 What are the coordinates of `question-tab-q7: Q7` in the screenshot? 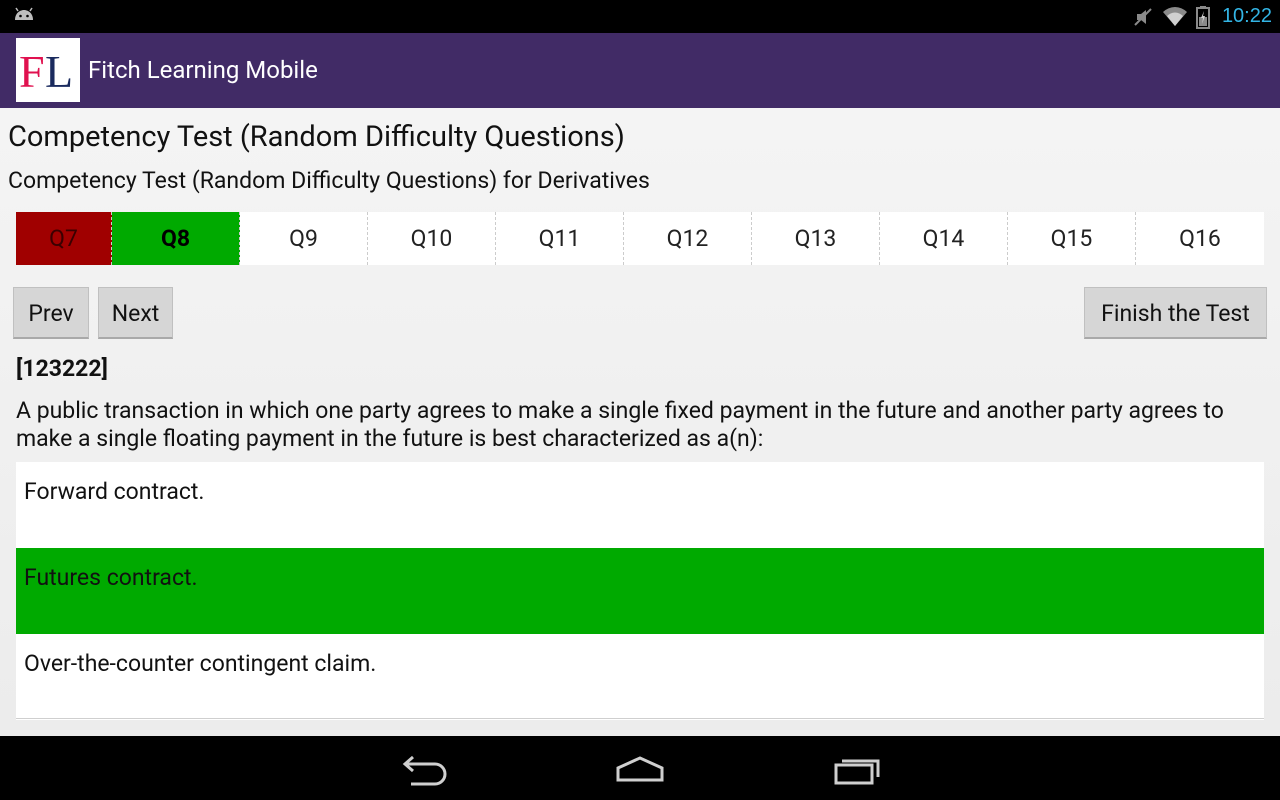 It's located at (64, 238).